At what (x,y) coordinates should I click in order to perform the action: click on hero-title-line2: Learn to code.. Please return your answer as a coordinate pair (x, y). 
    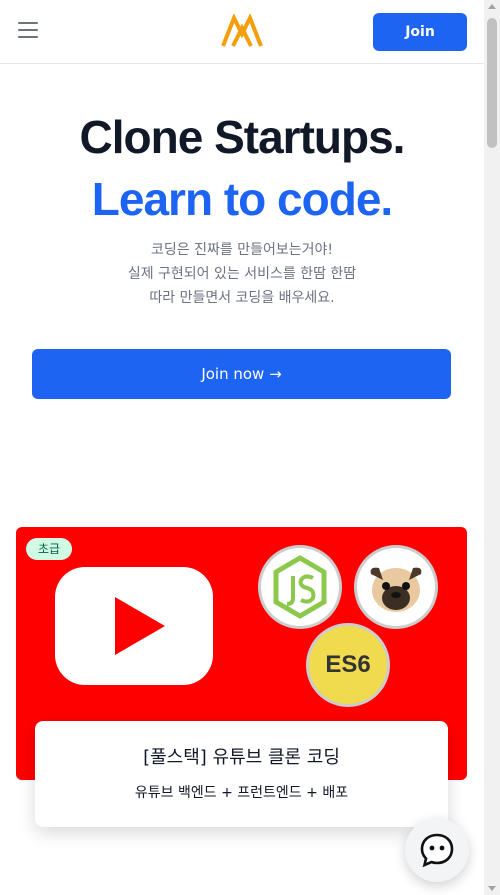
    Looking at the image, I should click on (242, 199).